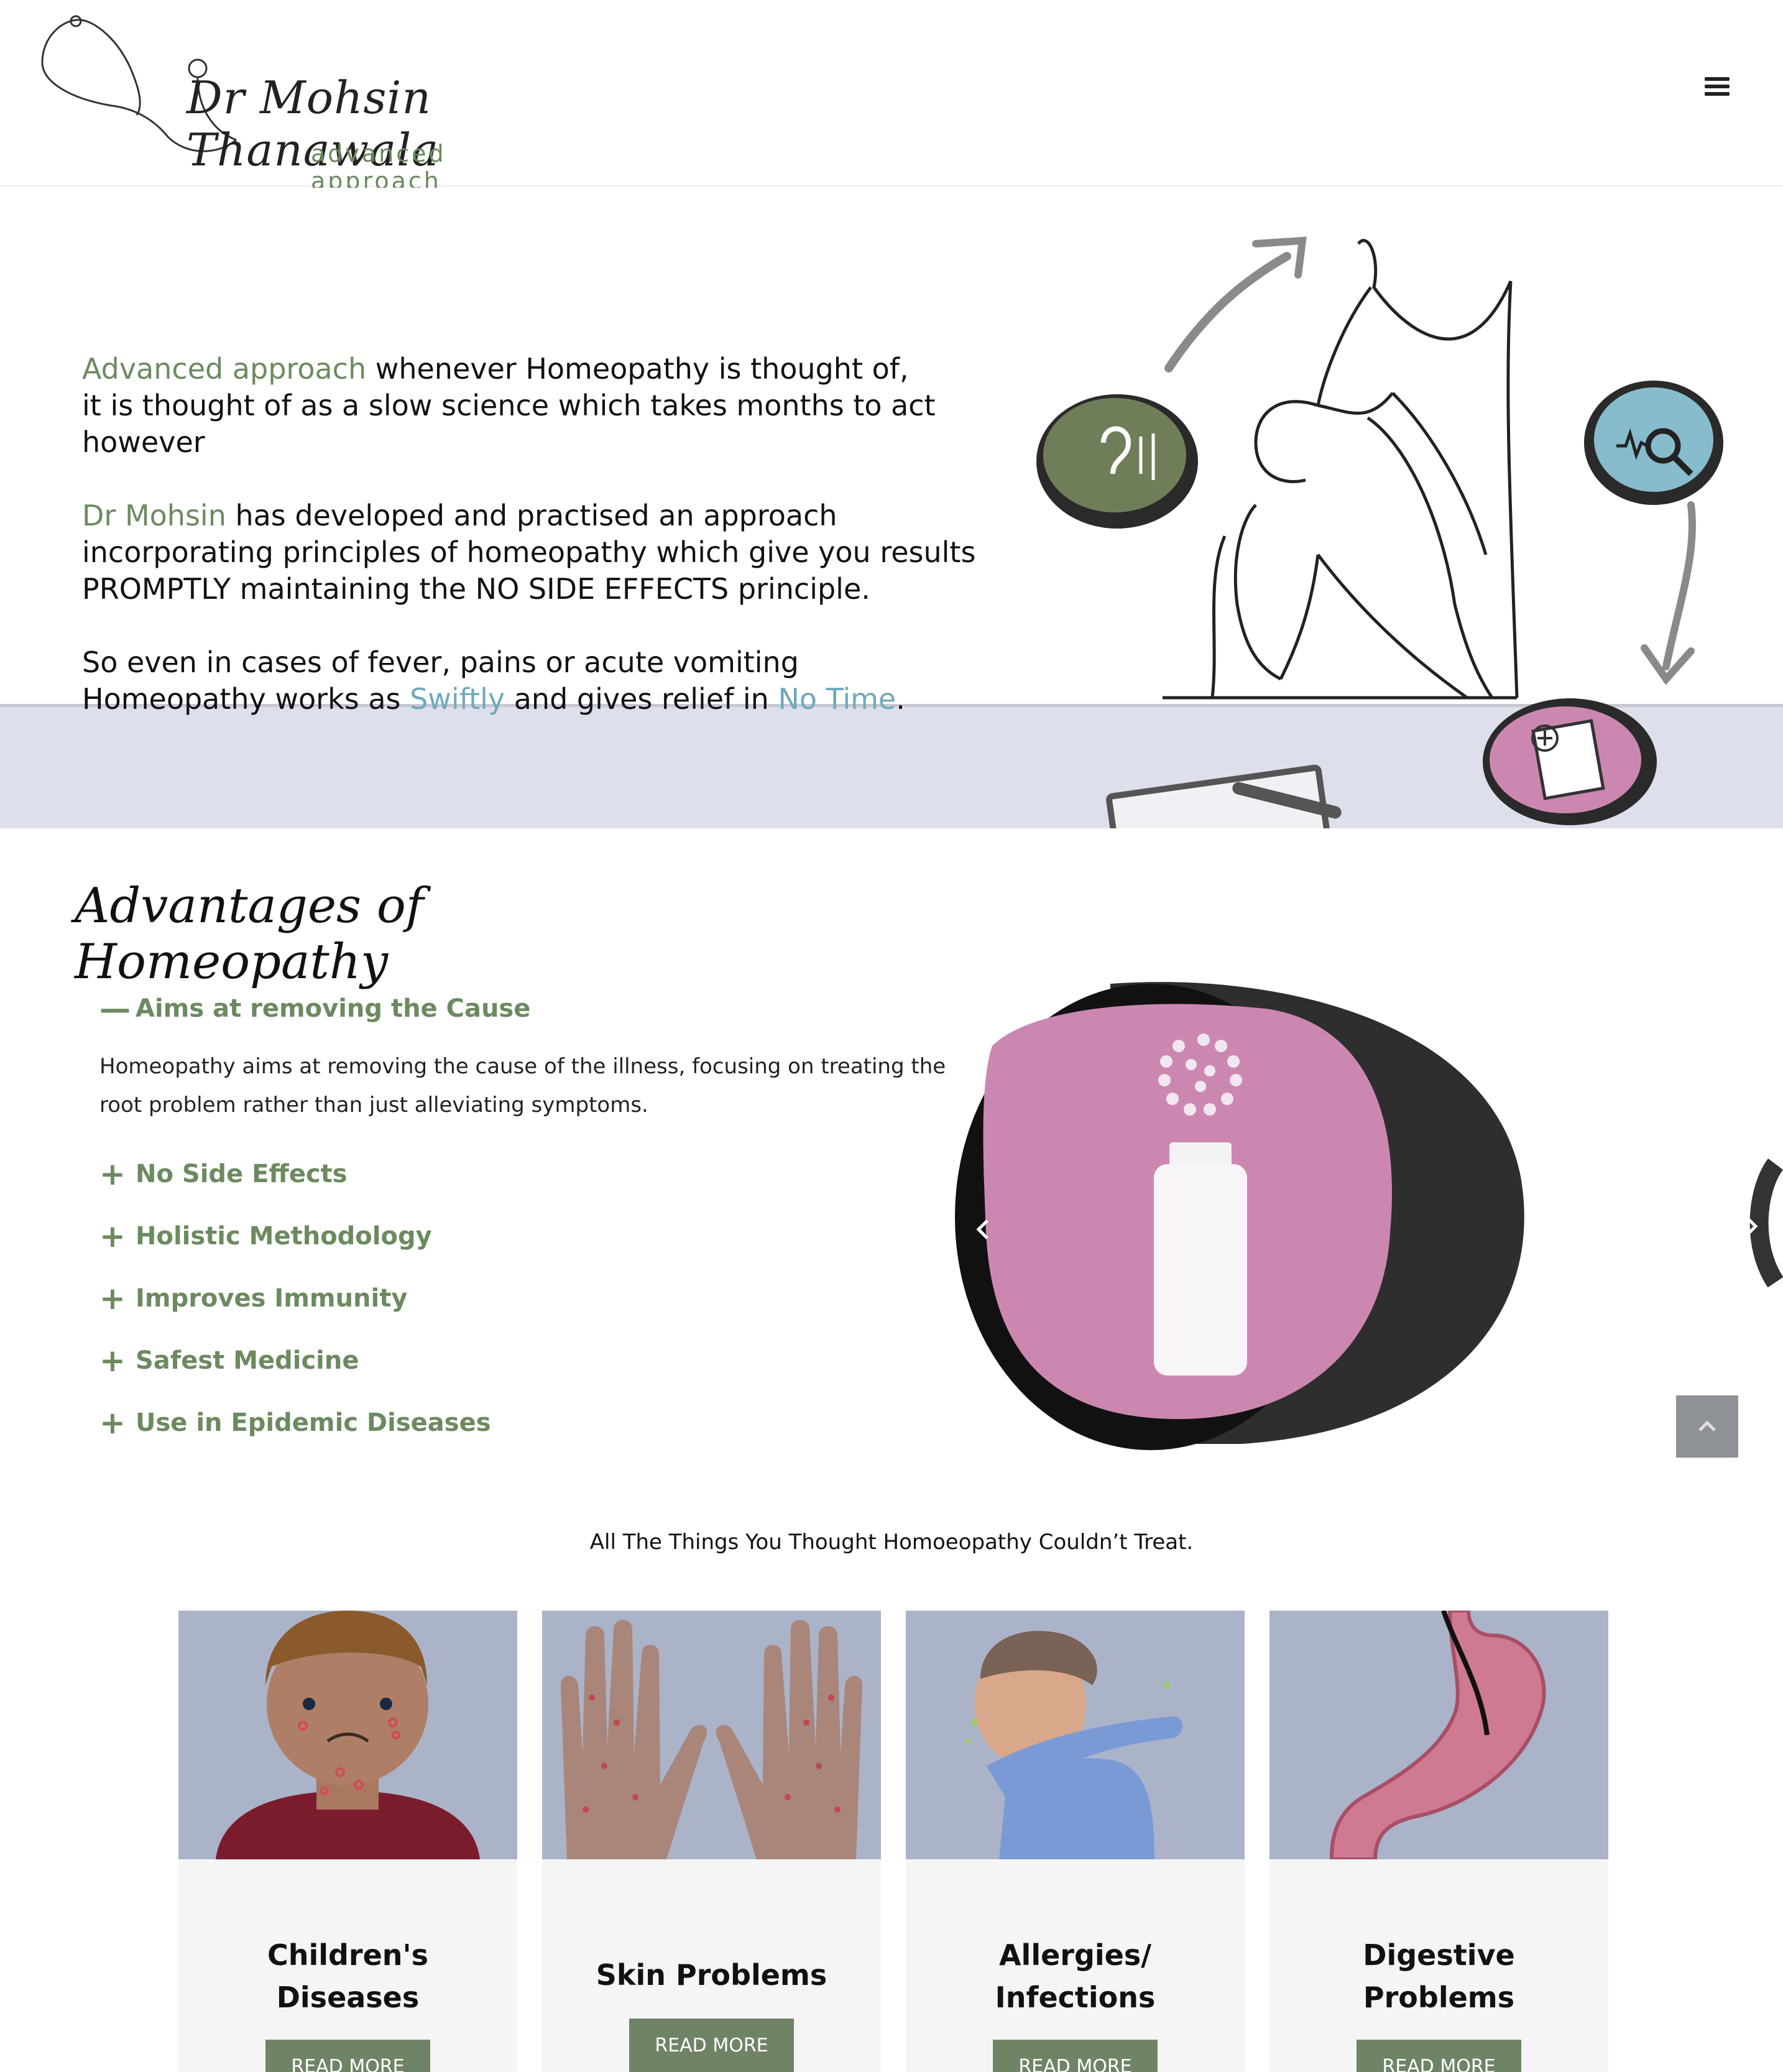  What do you see at coordinates (637, 369) in the screenshot?
I see `hero-text-span: whenever Homeopathy is thought of,` at bounding box center [637, 369].